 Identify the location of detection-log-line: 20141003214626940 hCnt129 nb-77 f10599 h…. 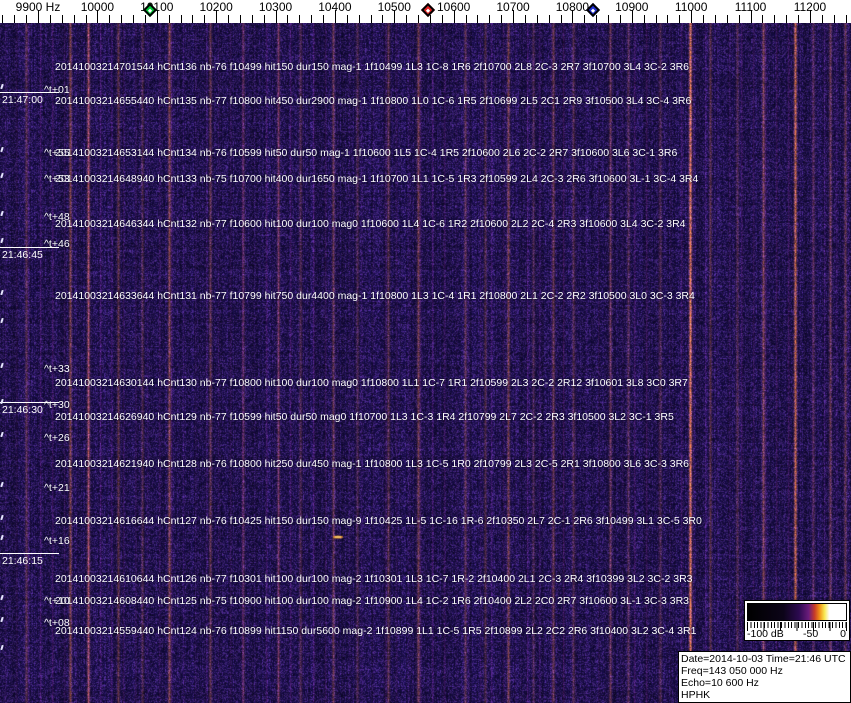
(364, 417).